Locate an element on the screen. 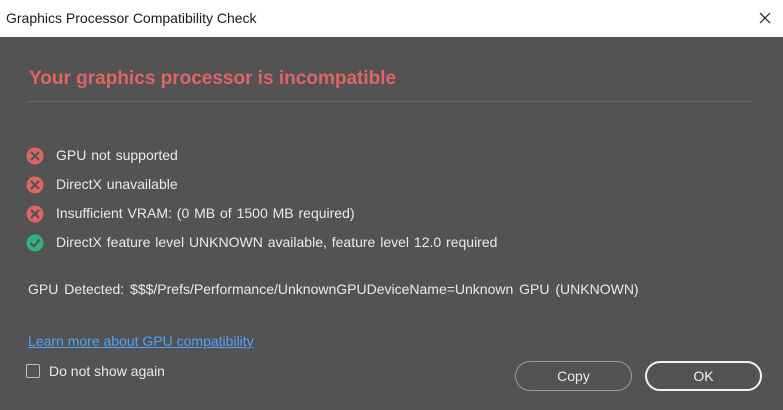  do-not-show-again-option: Do not show again is located at coordinates (95, 371).